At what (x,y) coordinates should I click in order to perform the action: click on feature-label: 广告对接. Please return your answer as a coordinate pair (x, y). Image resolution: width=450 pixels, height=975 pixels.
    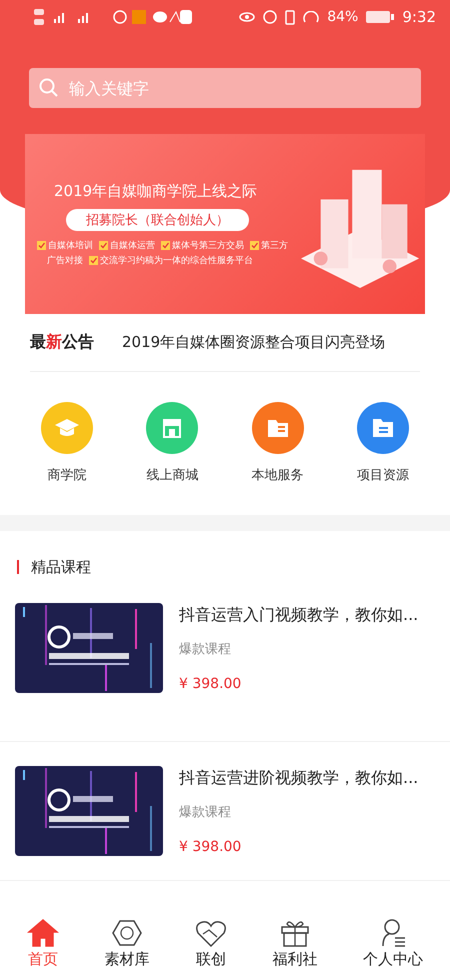
    Looking at the image, I should click on (65, 260).